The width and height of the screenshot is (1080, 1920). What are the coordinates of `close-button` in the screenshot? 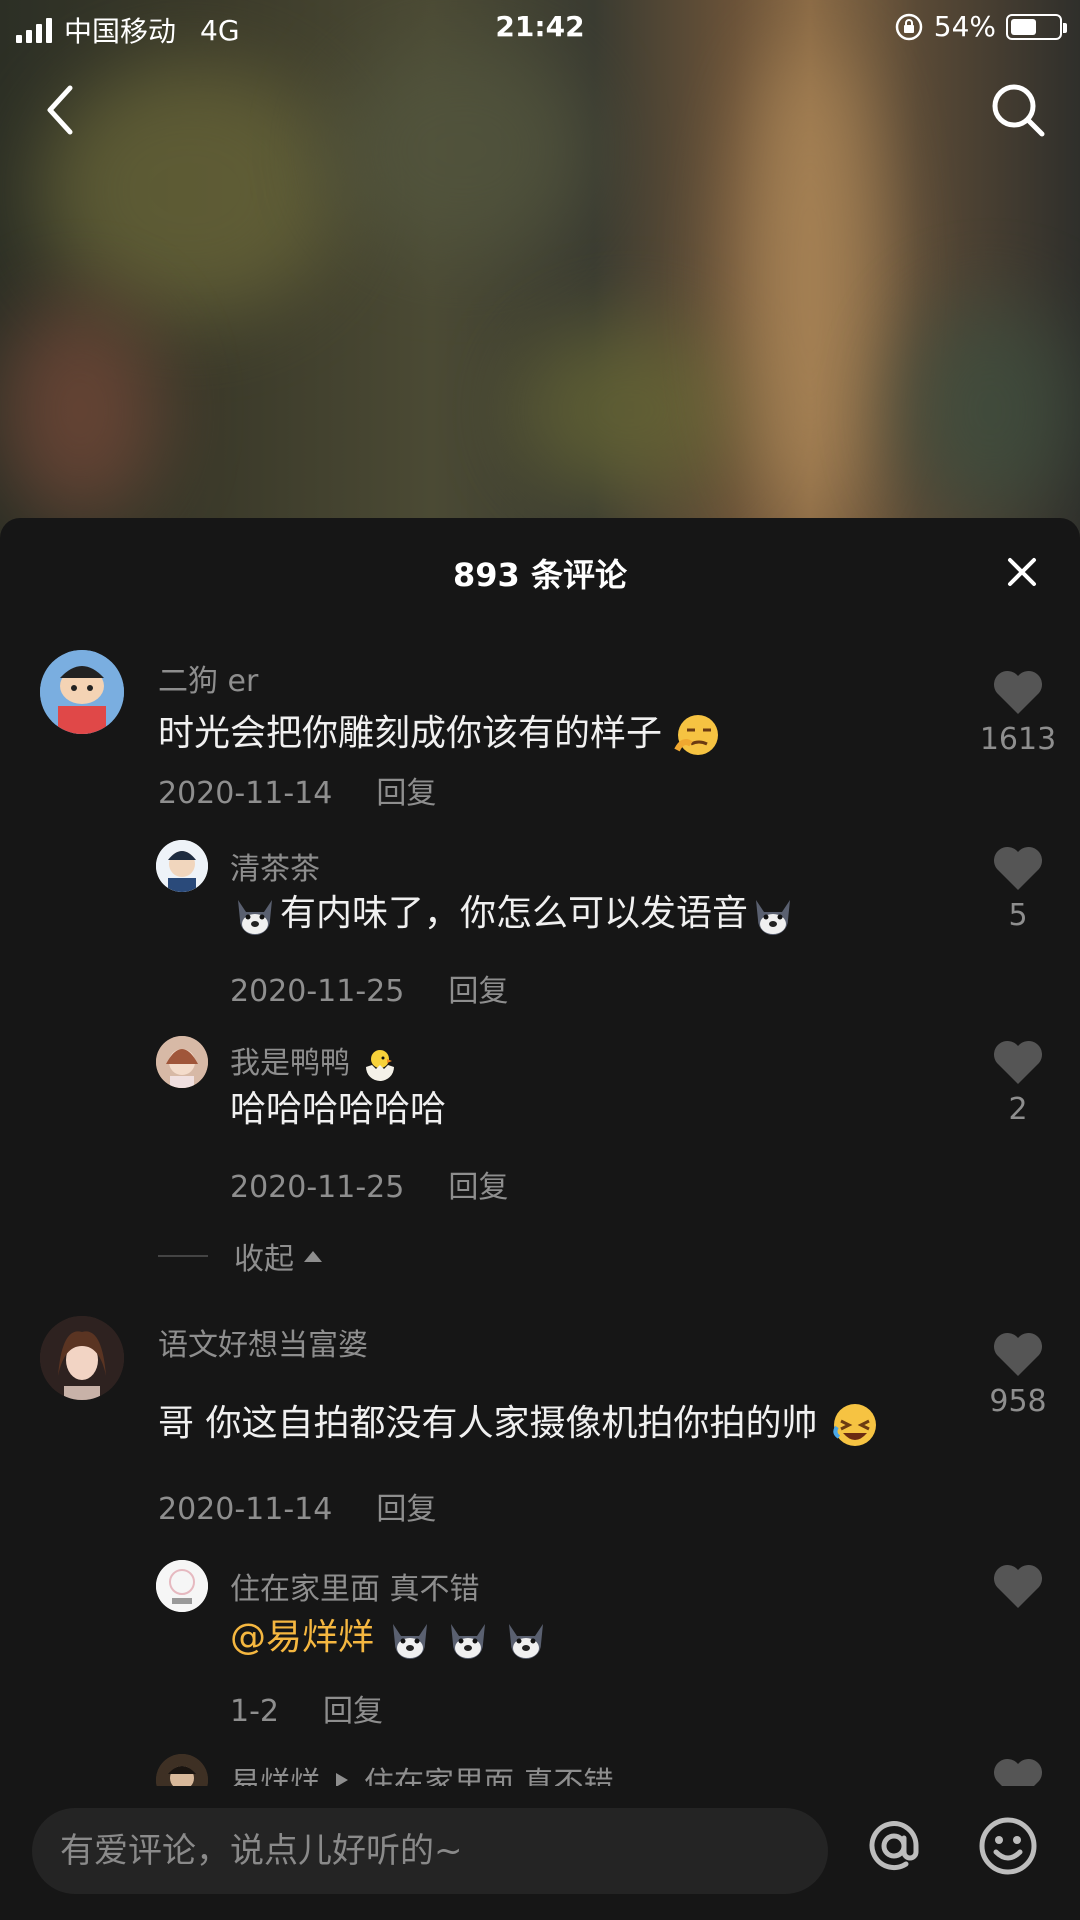 It's located at (1022, 572).